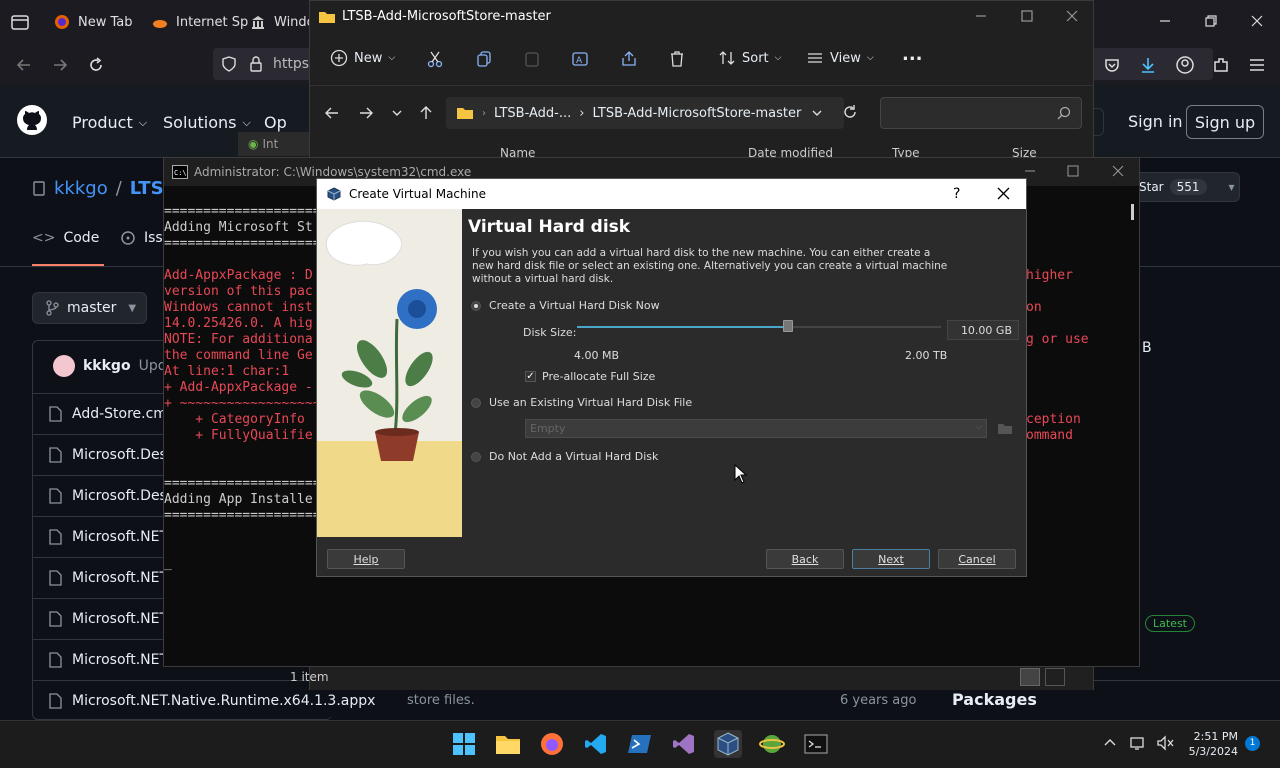 The image size is (1280, 768). I want to click on existing-disk-select: Empty ⌵, so click(756, 428).